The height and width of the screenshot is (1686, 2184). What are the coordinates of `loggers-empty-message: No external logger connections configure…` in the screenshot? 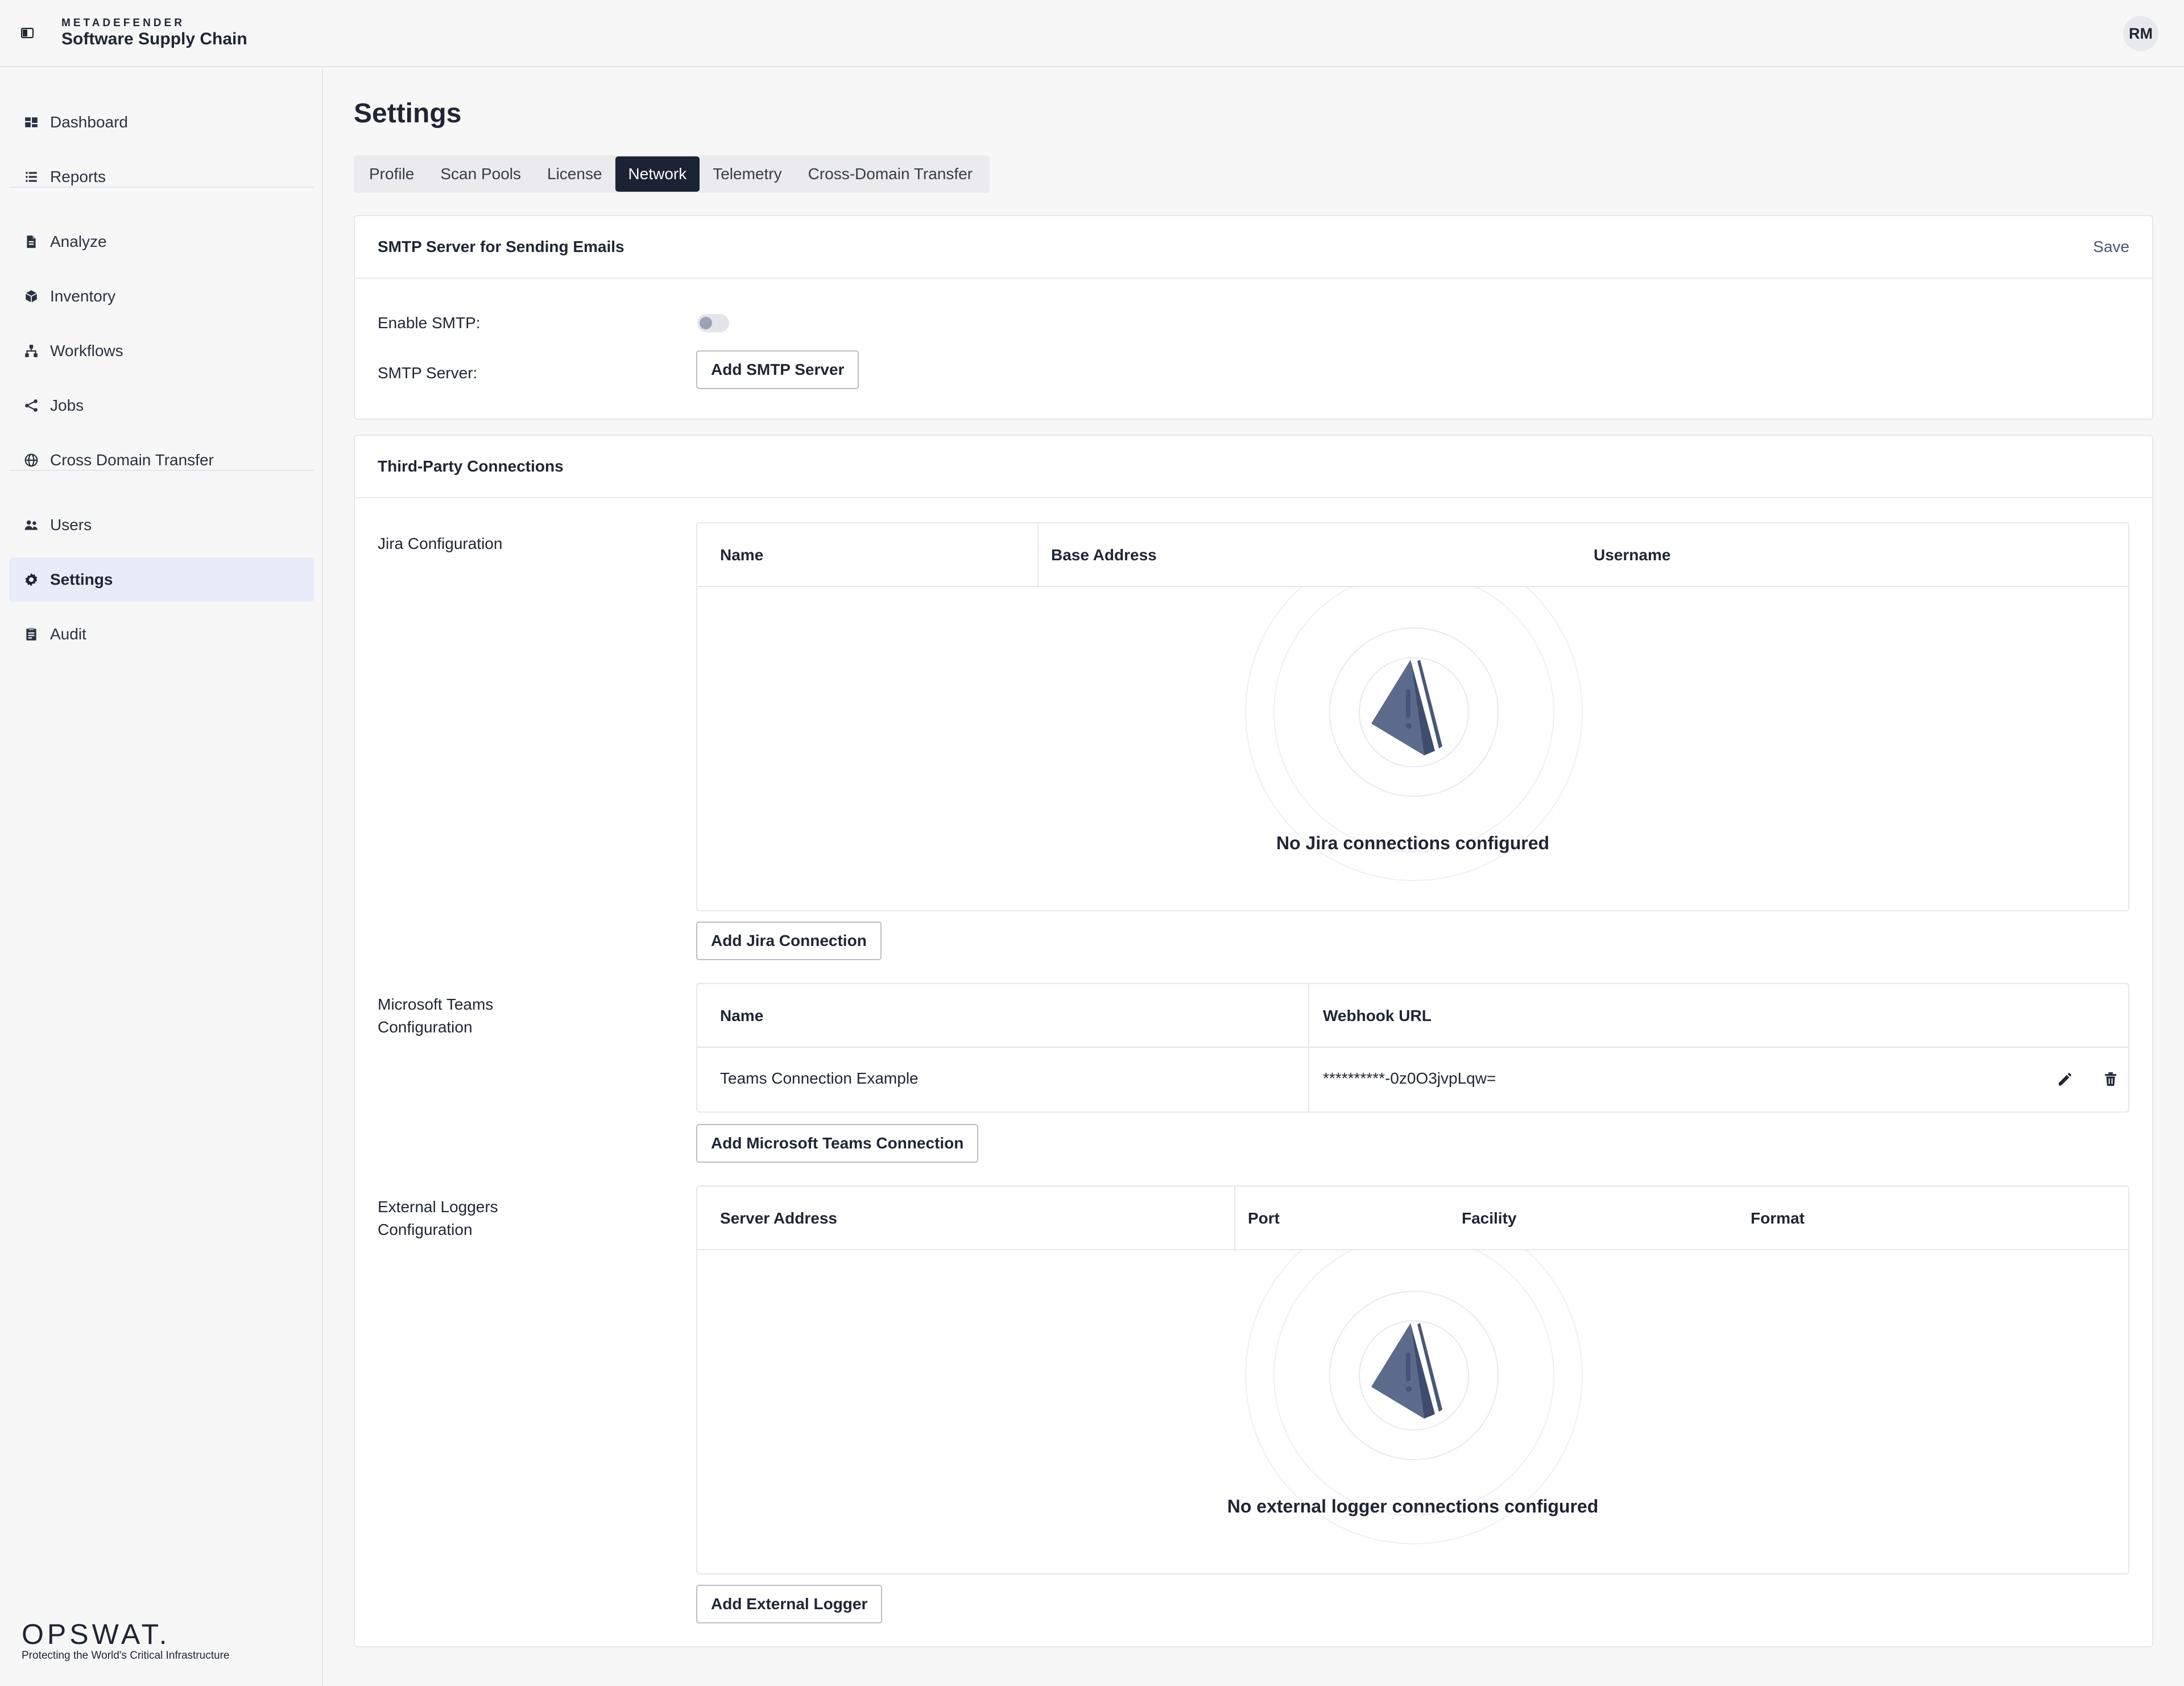 It's located at (1413, 1506).